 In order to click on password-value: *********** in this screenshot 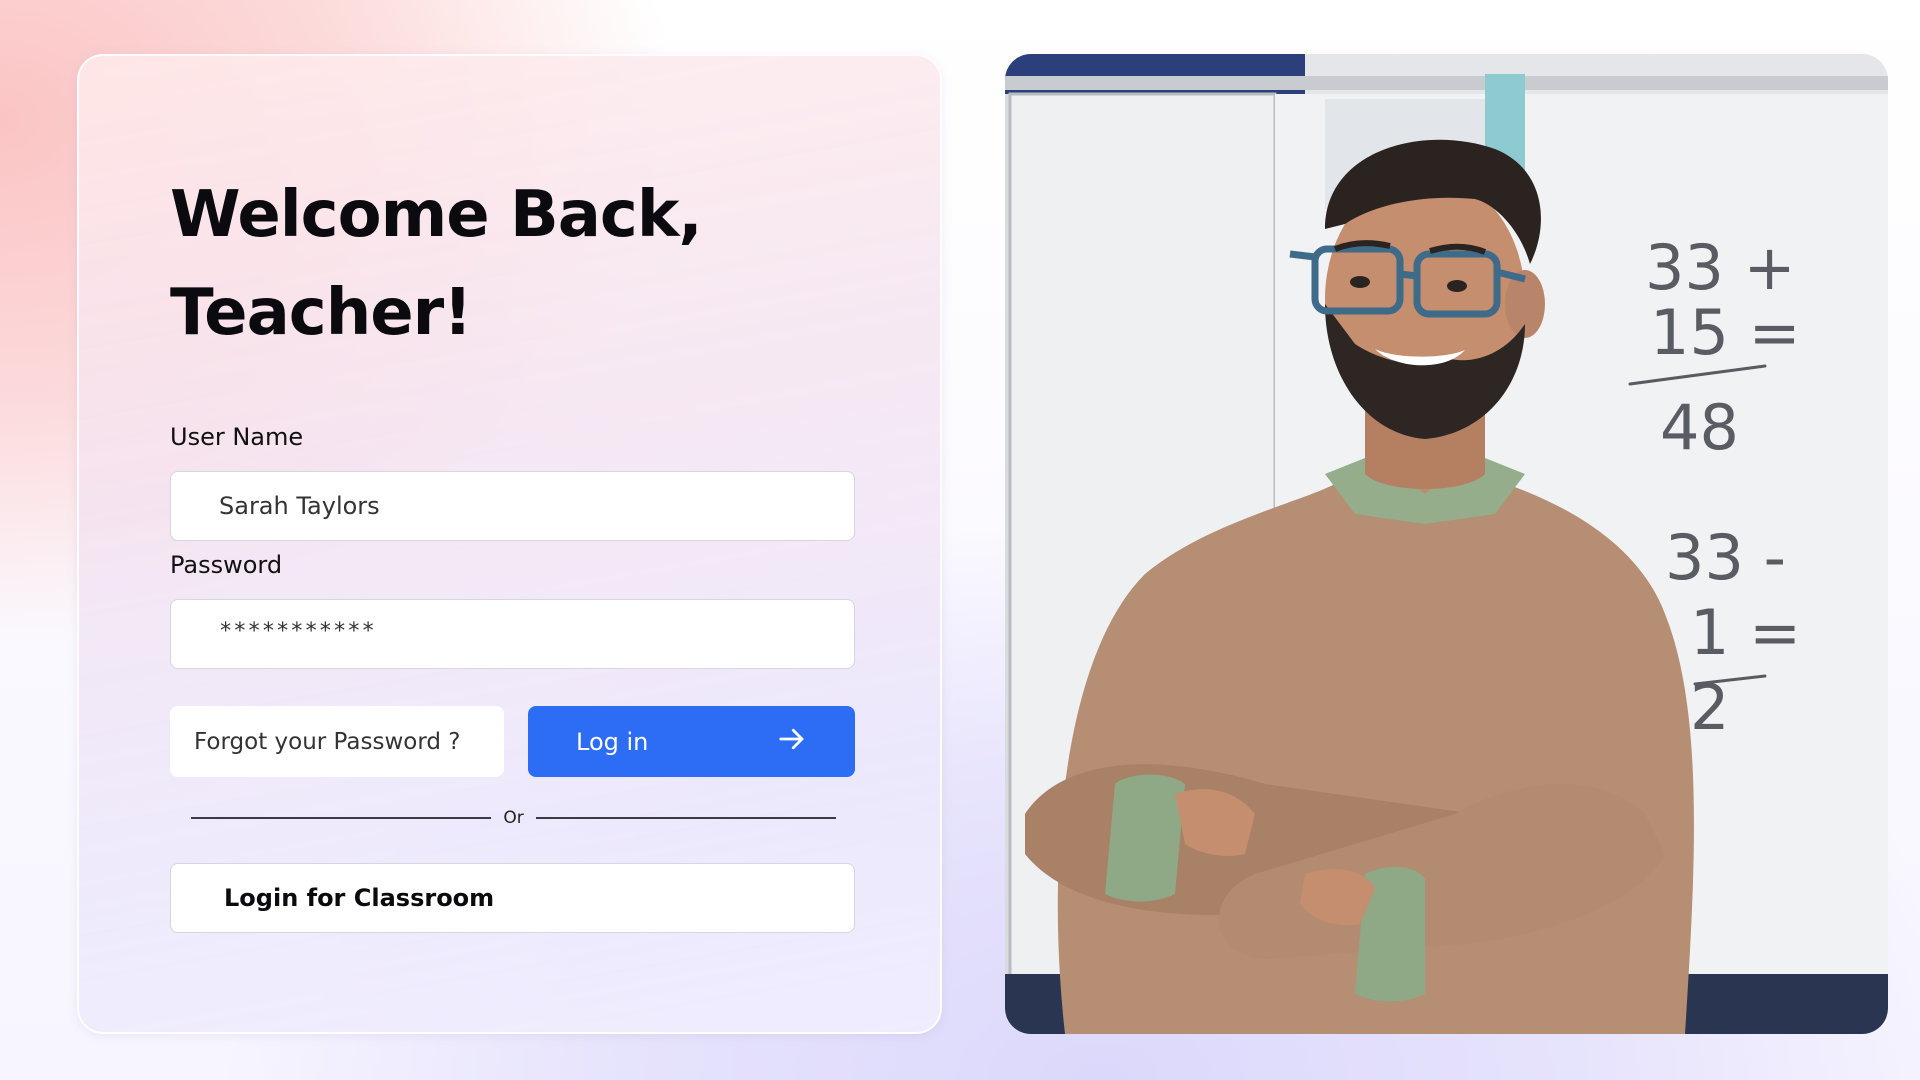, I will do `click(297, 631)`.